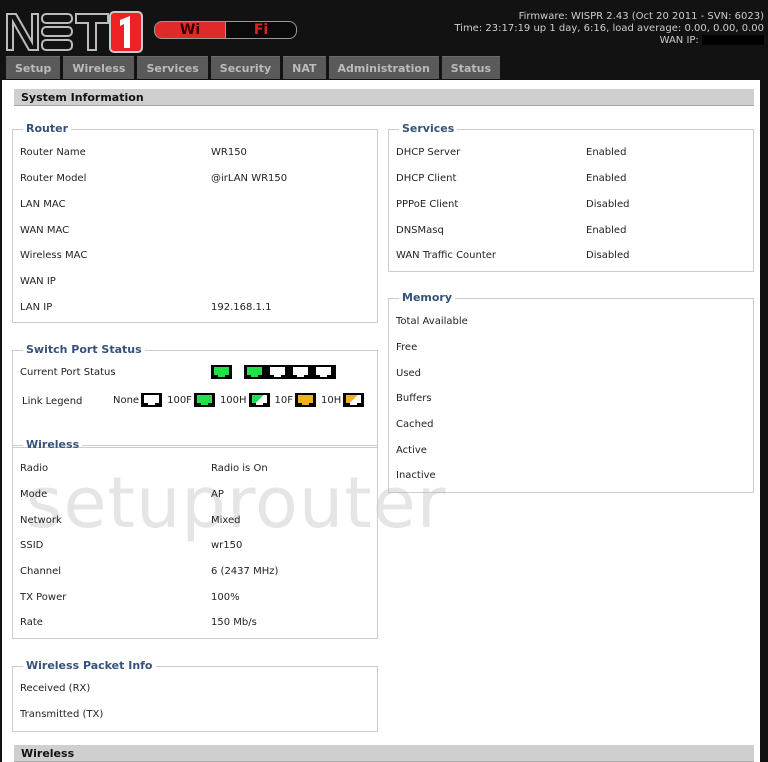  Describe the element at coordinates (572, 399) in the screenshot. I see `memory-row: Buffers` at that location.